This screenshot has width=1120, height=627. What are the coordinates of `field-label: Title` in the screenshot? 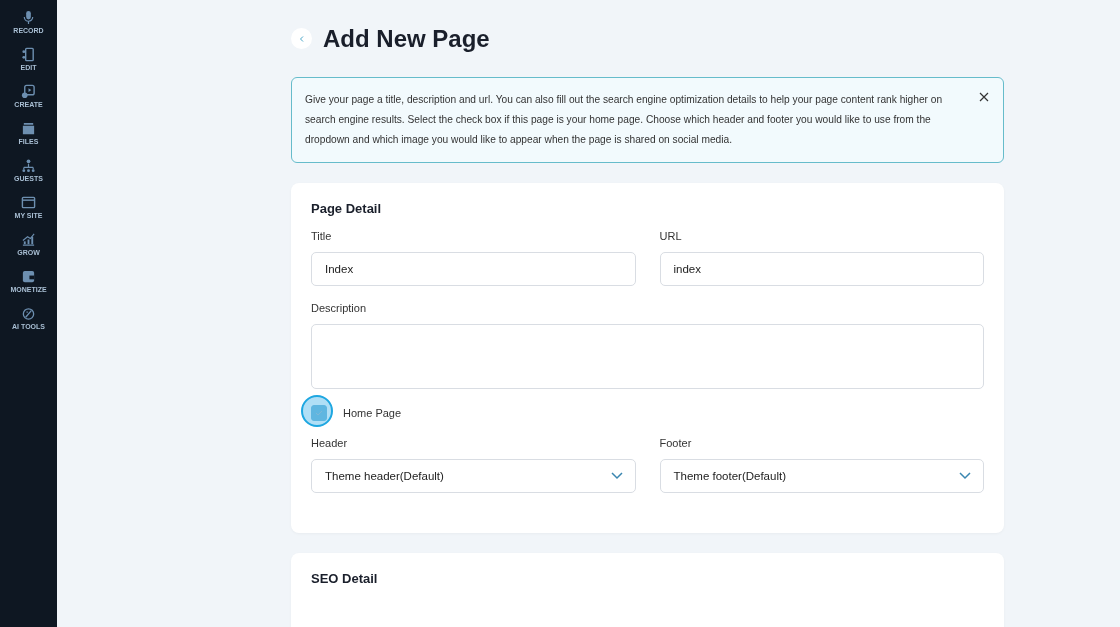 It's located at (322, 236).